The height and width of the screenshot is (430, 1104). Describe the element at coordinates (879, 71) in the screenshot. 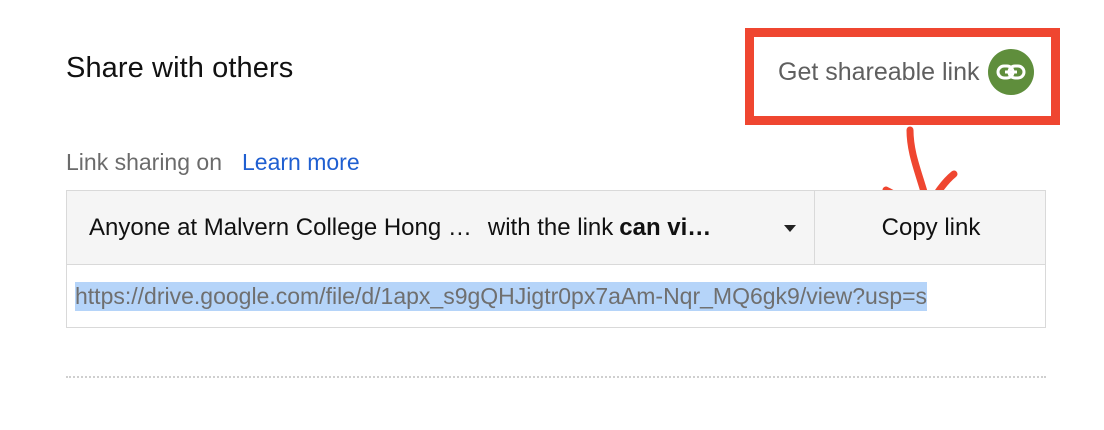

I see `get-shareable-link-label: Get shareable link` at that location.